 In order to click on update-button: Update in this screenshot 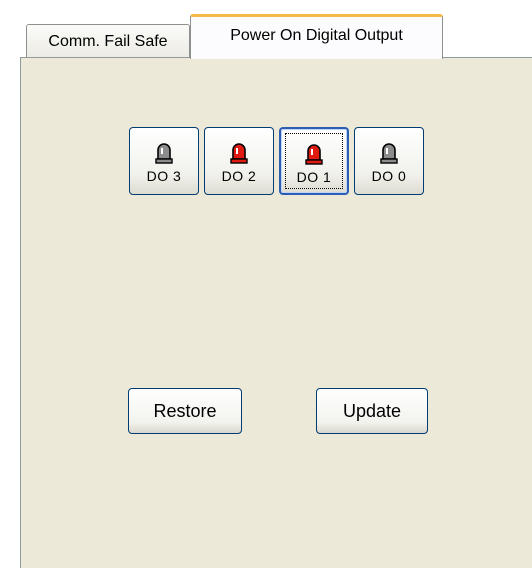, I will do `click(372, 411)`.